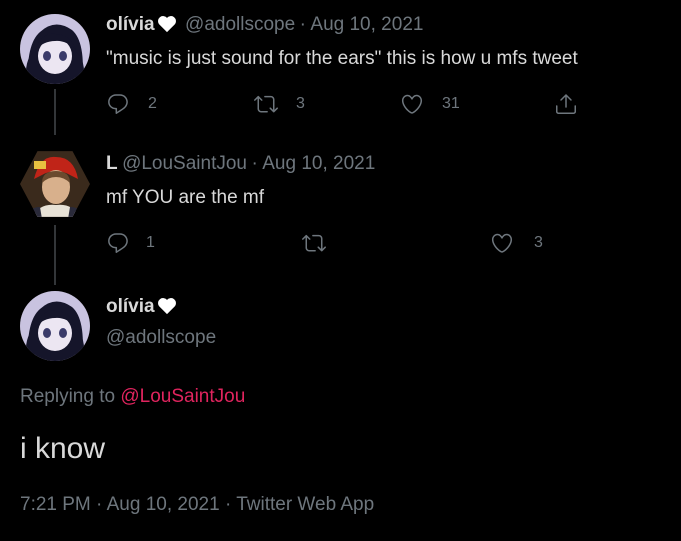  I want to click on mention-link: @LouSaintJou, so click(182, 396).